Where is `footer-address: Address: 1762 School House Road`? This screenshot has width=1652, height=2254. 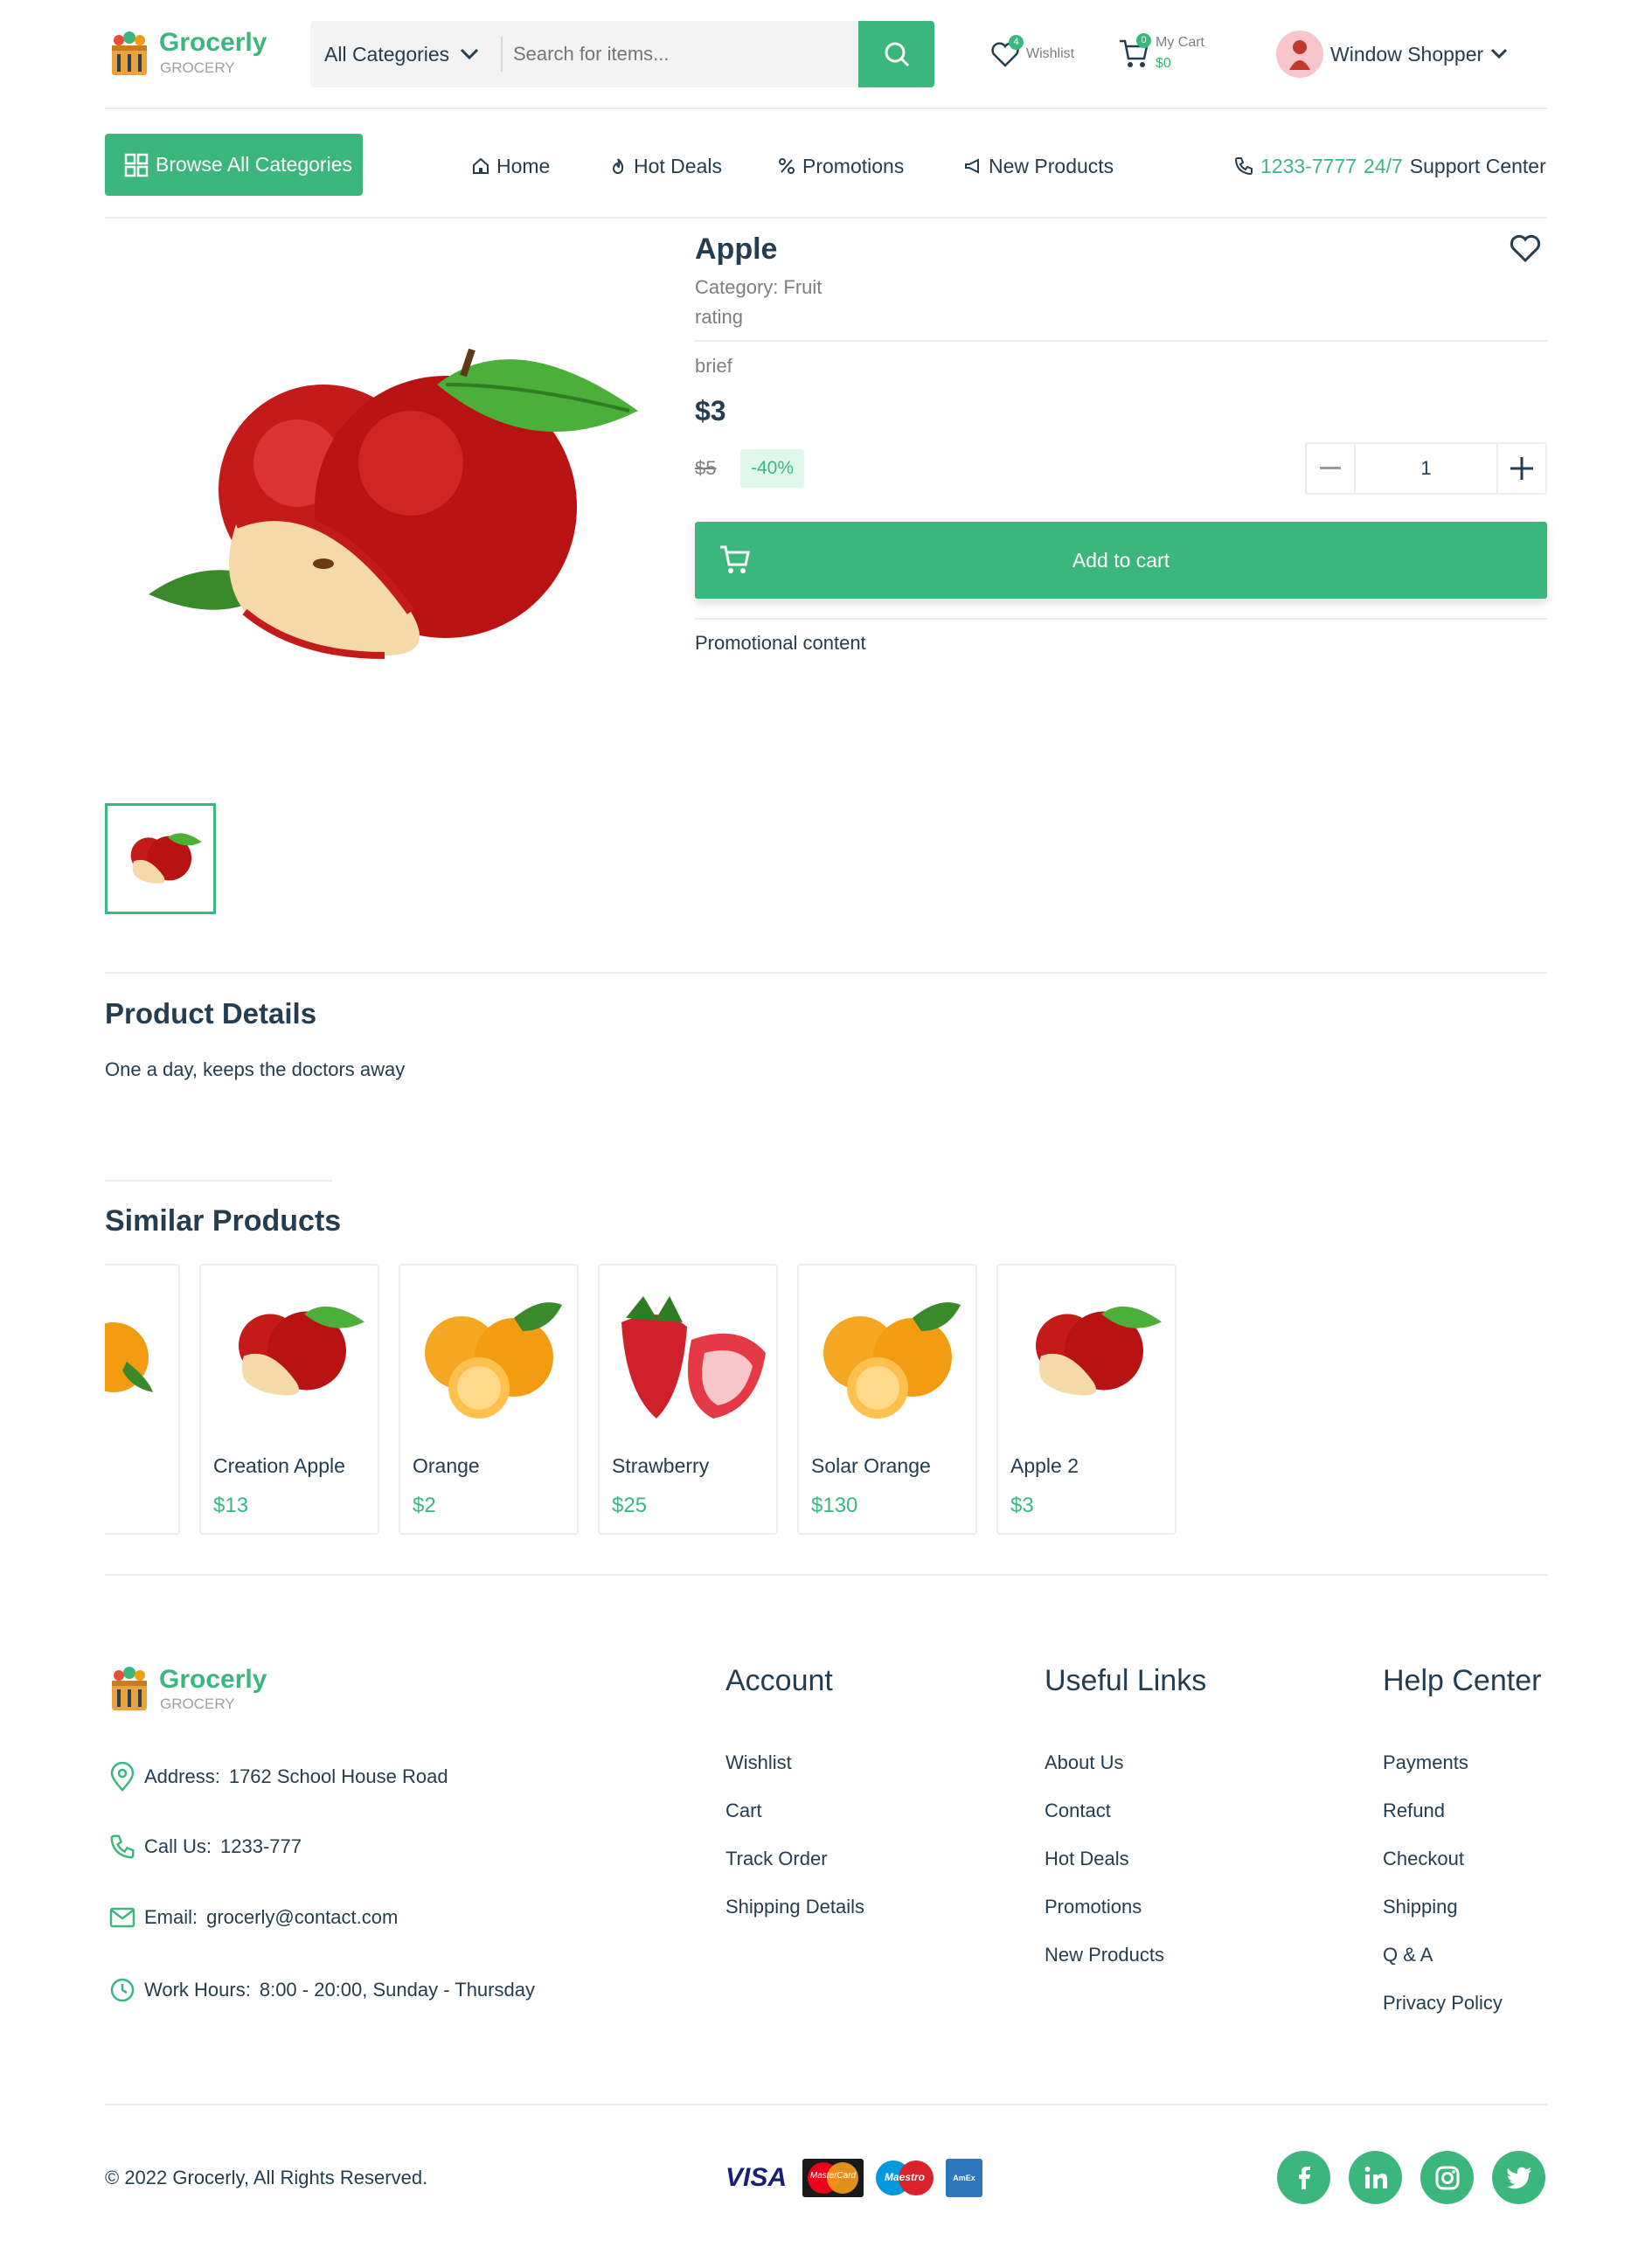
footer-address: Address: 1762 School House Road is located at coordinates (279, 1777).